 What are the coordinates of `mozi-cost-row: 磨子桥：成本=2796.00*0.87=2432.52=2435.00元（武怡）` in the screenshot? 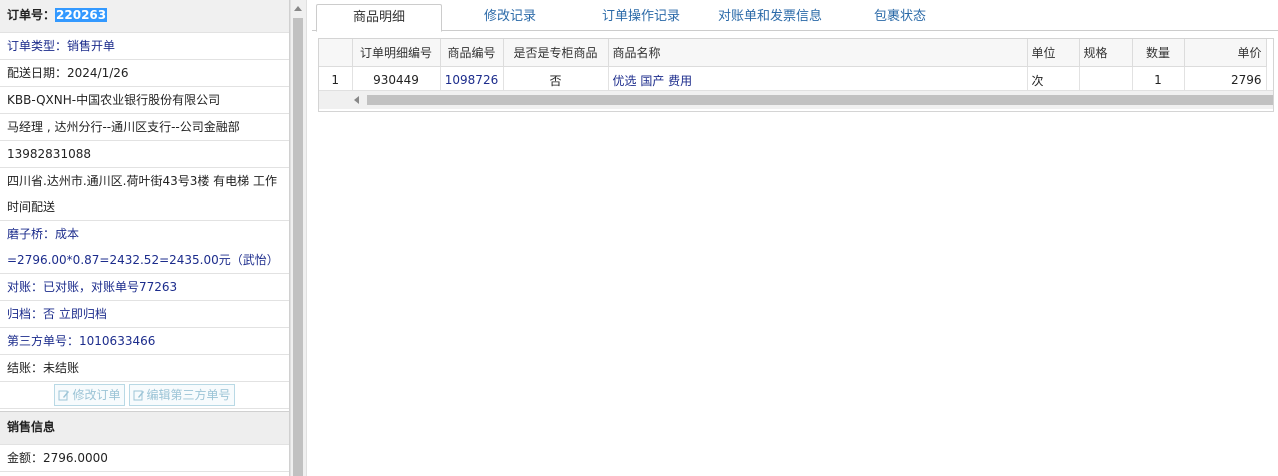 It's located at (144, 247).